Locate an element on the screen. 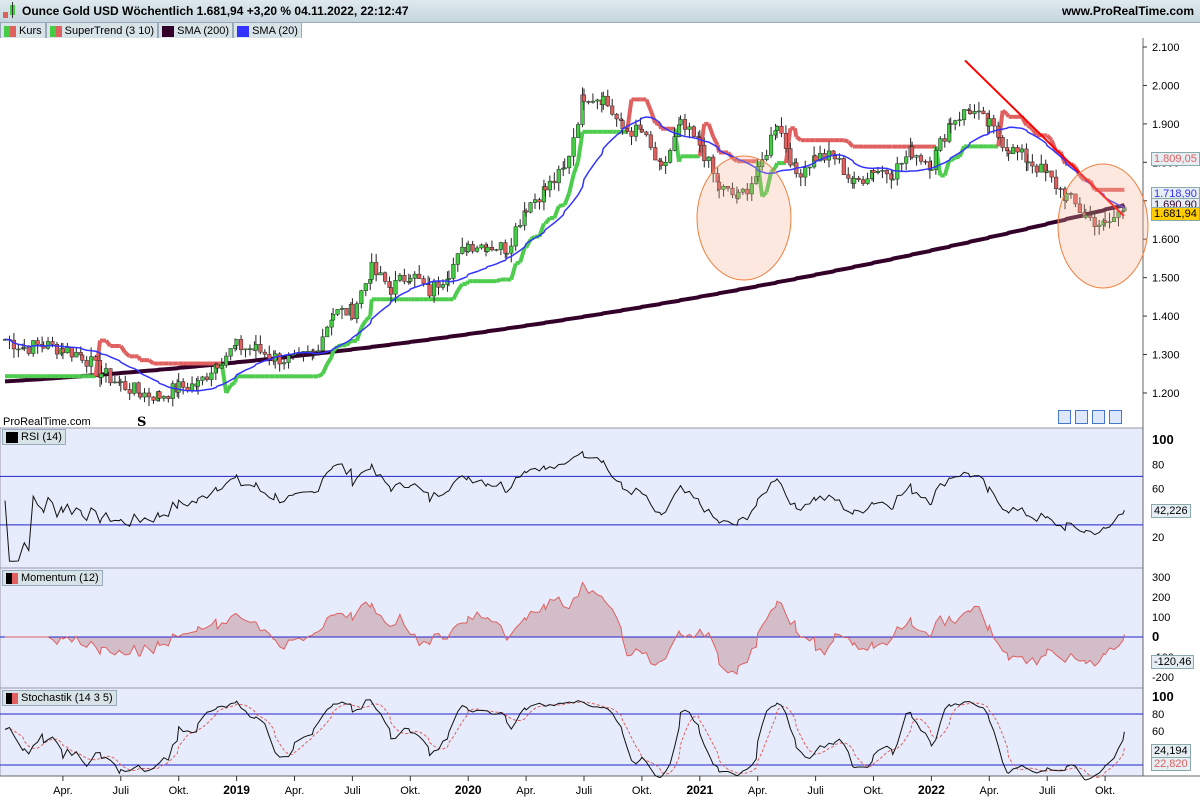 The width and height of the screenshot is (1200, 800). panel-tools is located at coordinates (1090, 417).